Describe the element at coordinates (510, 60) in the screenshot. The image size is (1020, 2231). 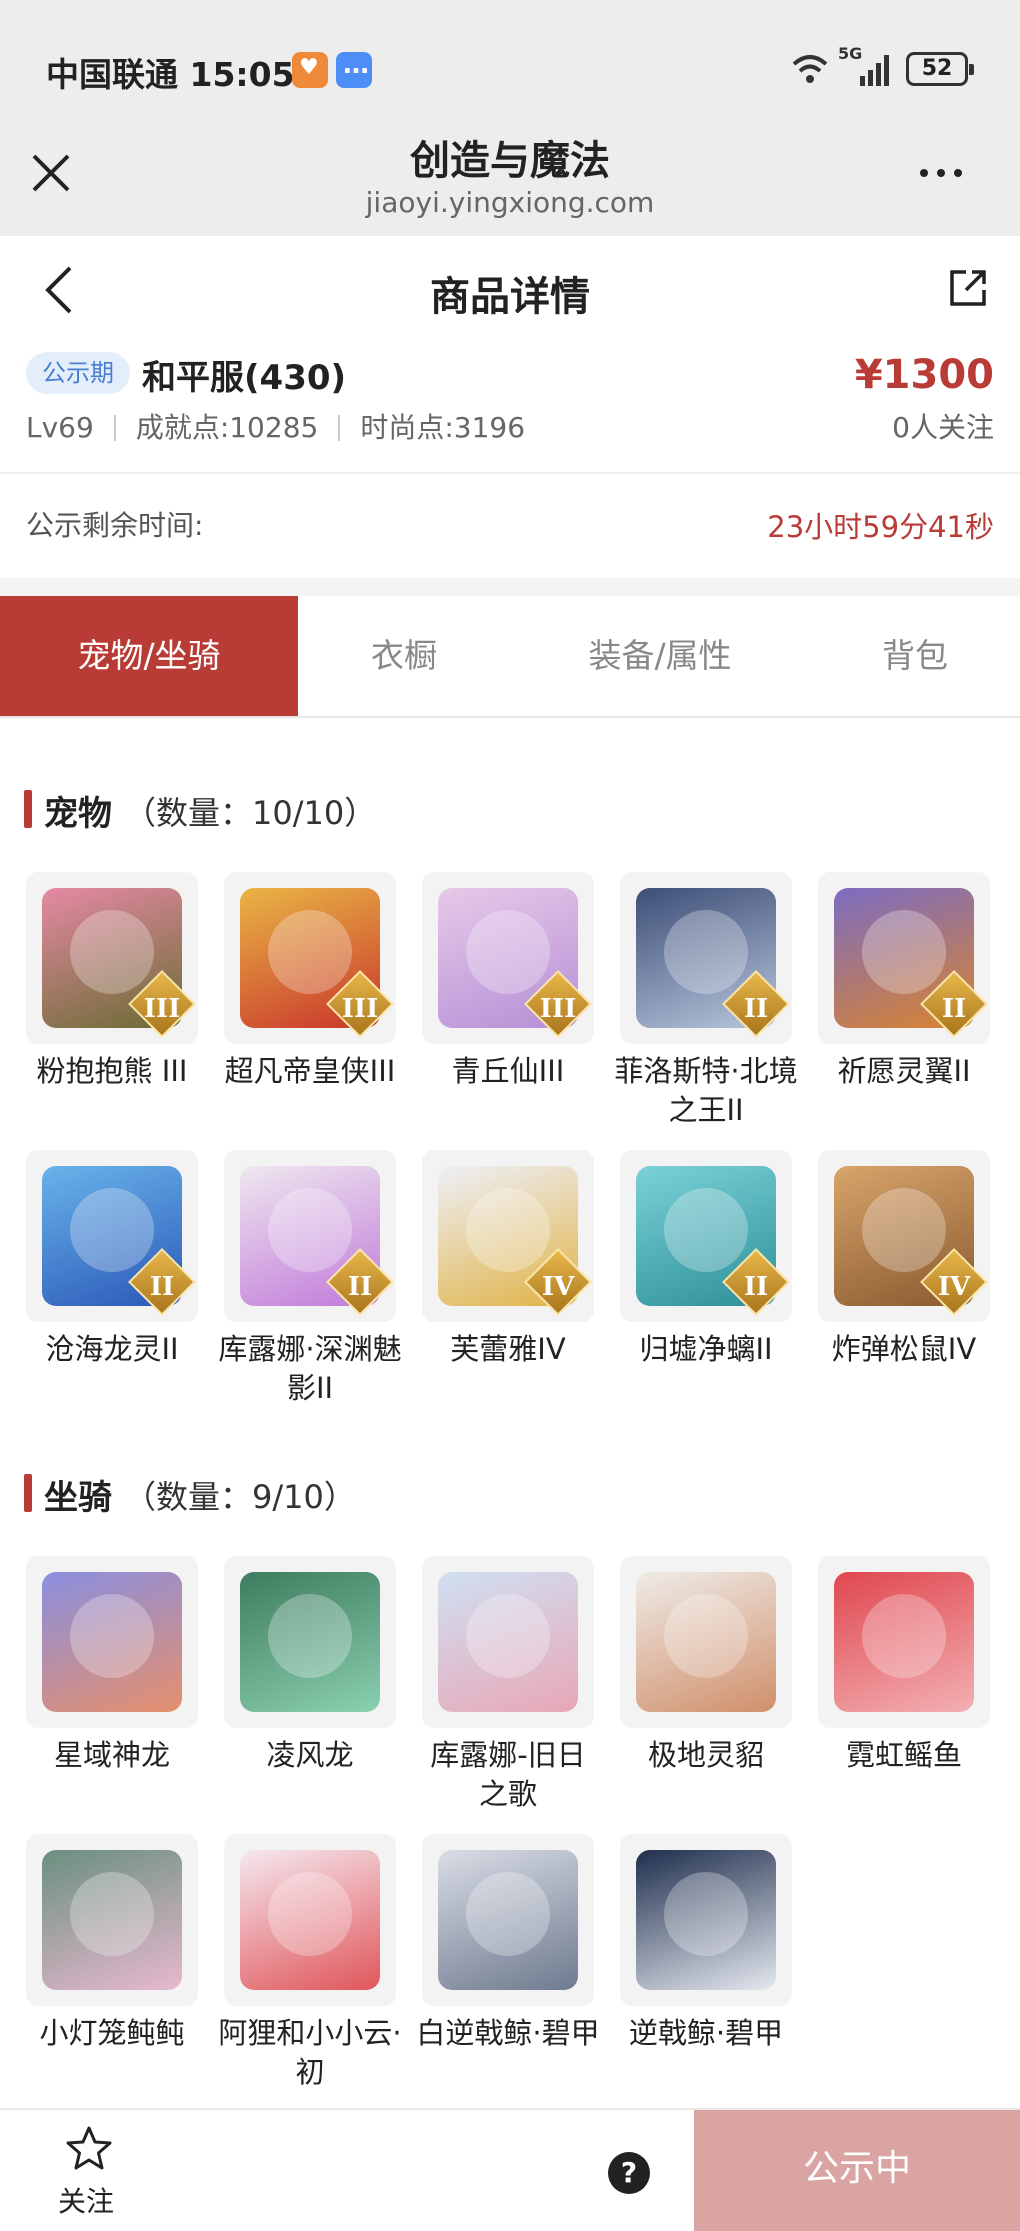
I see `status-bar: 中国联通 15:05 5G 52` at that location.